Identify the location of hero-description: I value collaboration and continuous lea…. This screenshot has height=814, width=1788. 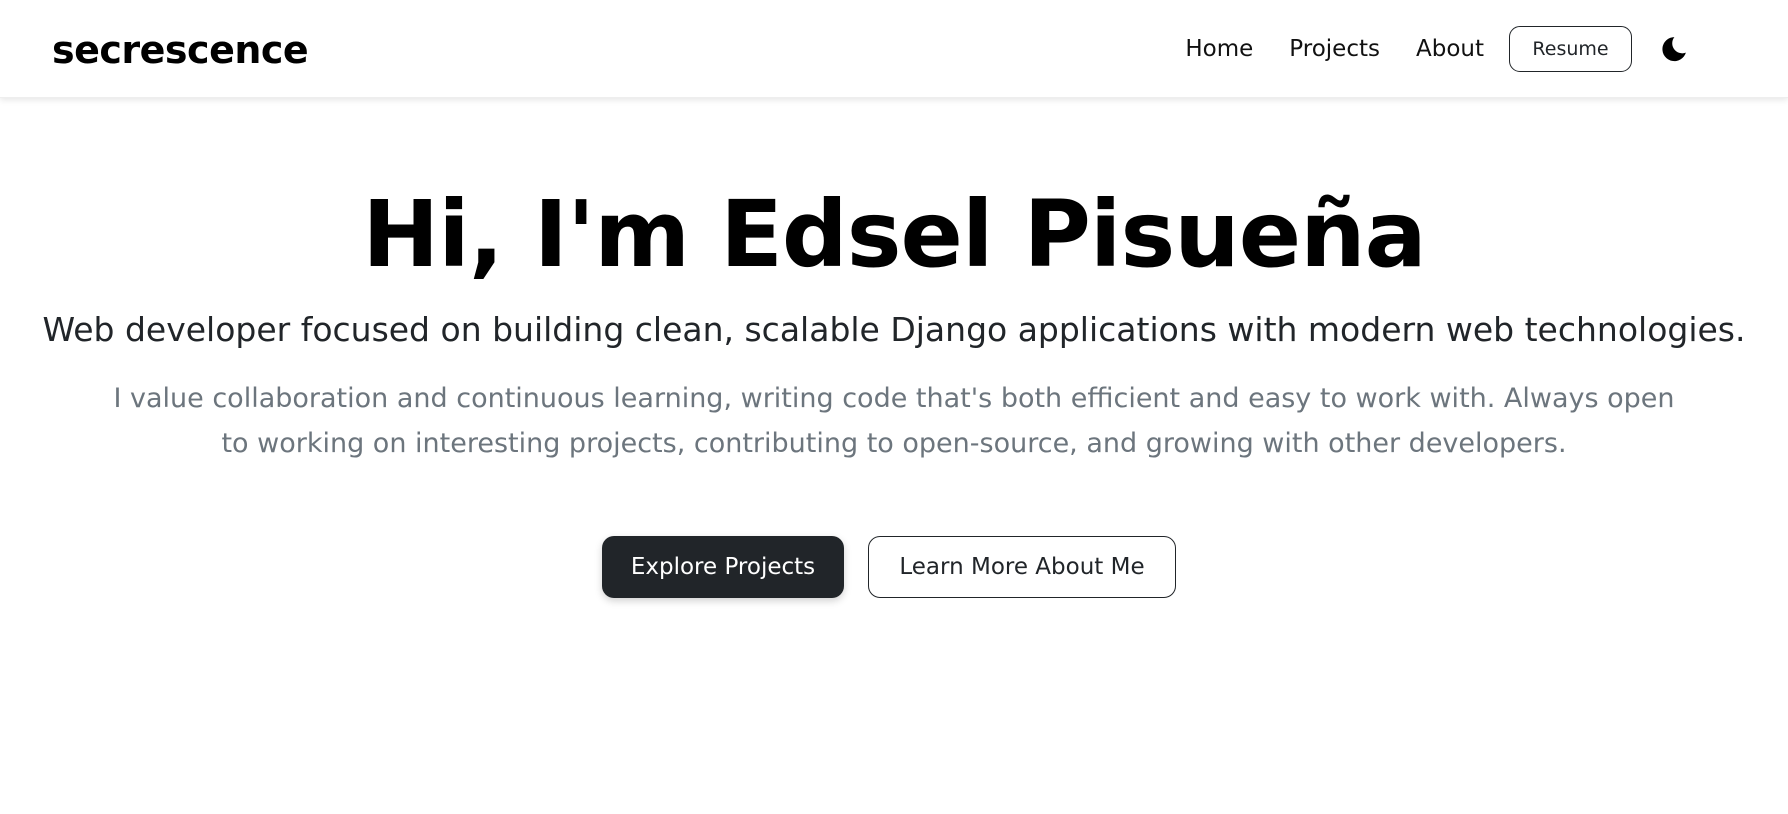
(894, 421).